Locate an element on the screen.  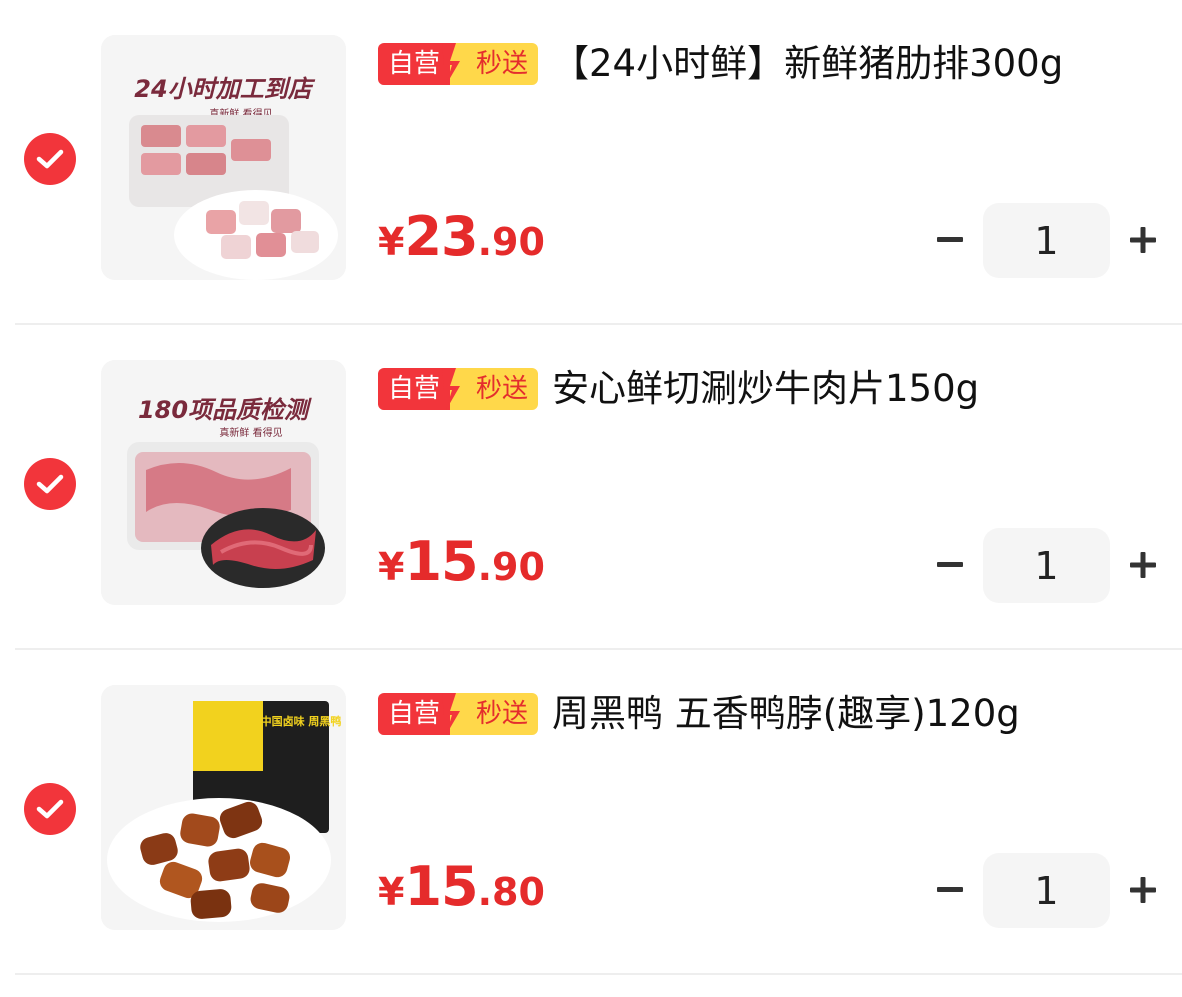
price-integer: 23 is located at coordinates (441, 236).